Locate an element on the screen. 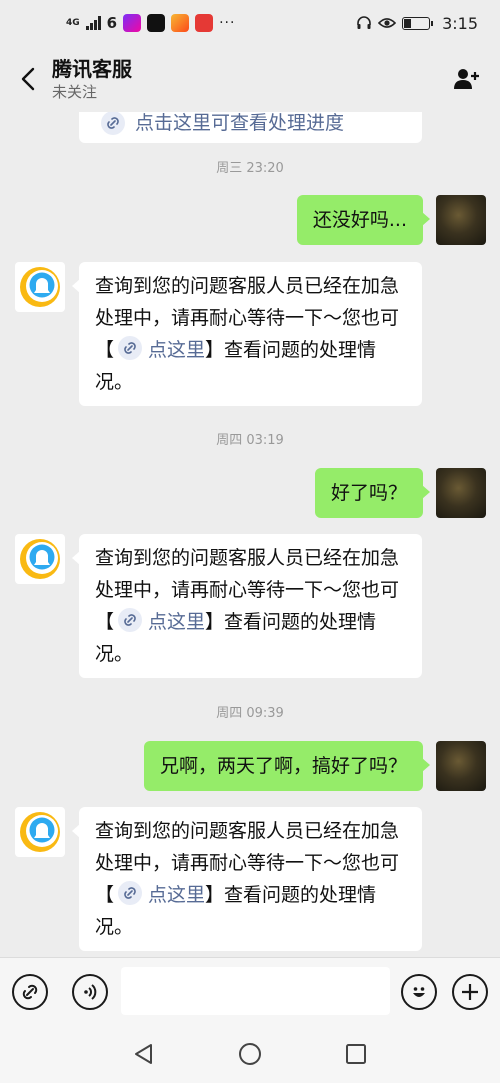 The height and width of the screenshot is (1083, 500). chat-header: 腾讯客服 未关注 is located at coordinates (250, 79).